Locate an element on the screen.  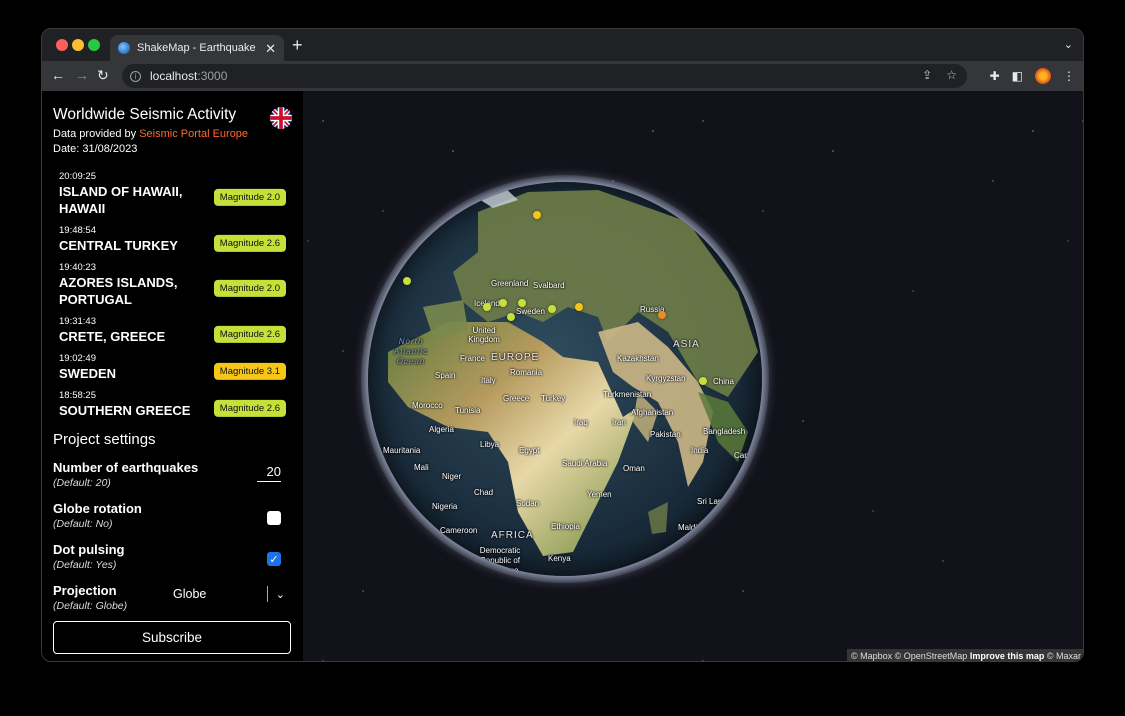
map-label-north-atlantic: North Atlantic Ocean is located at coordinates (411, 351).